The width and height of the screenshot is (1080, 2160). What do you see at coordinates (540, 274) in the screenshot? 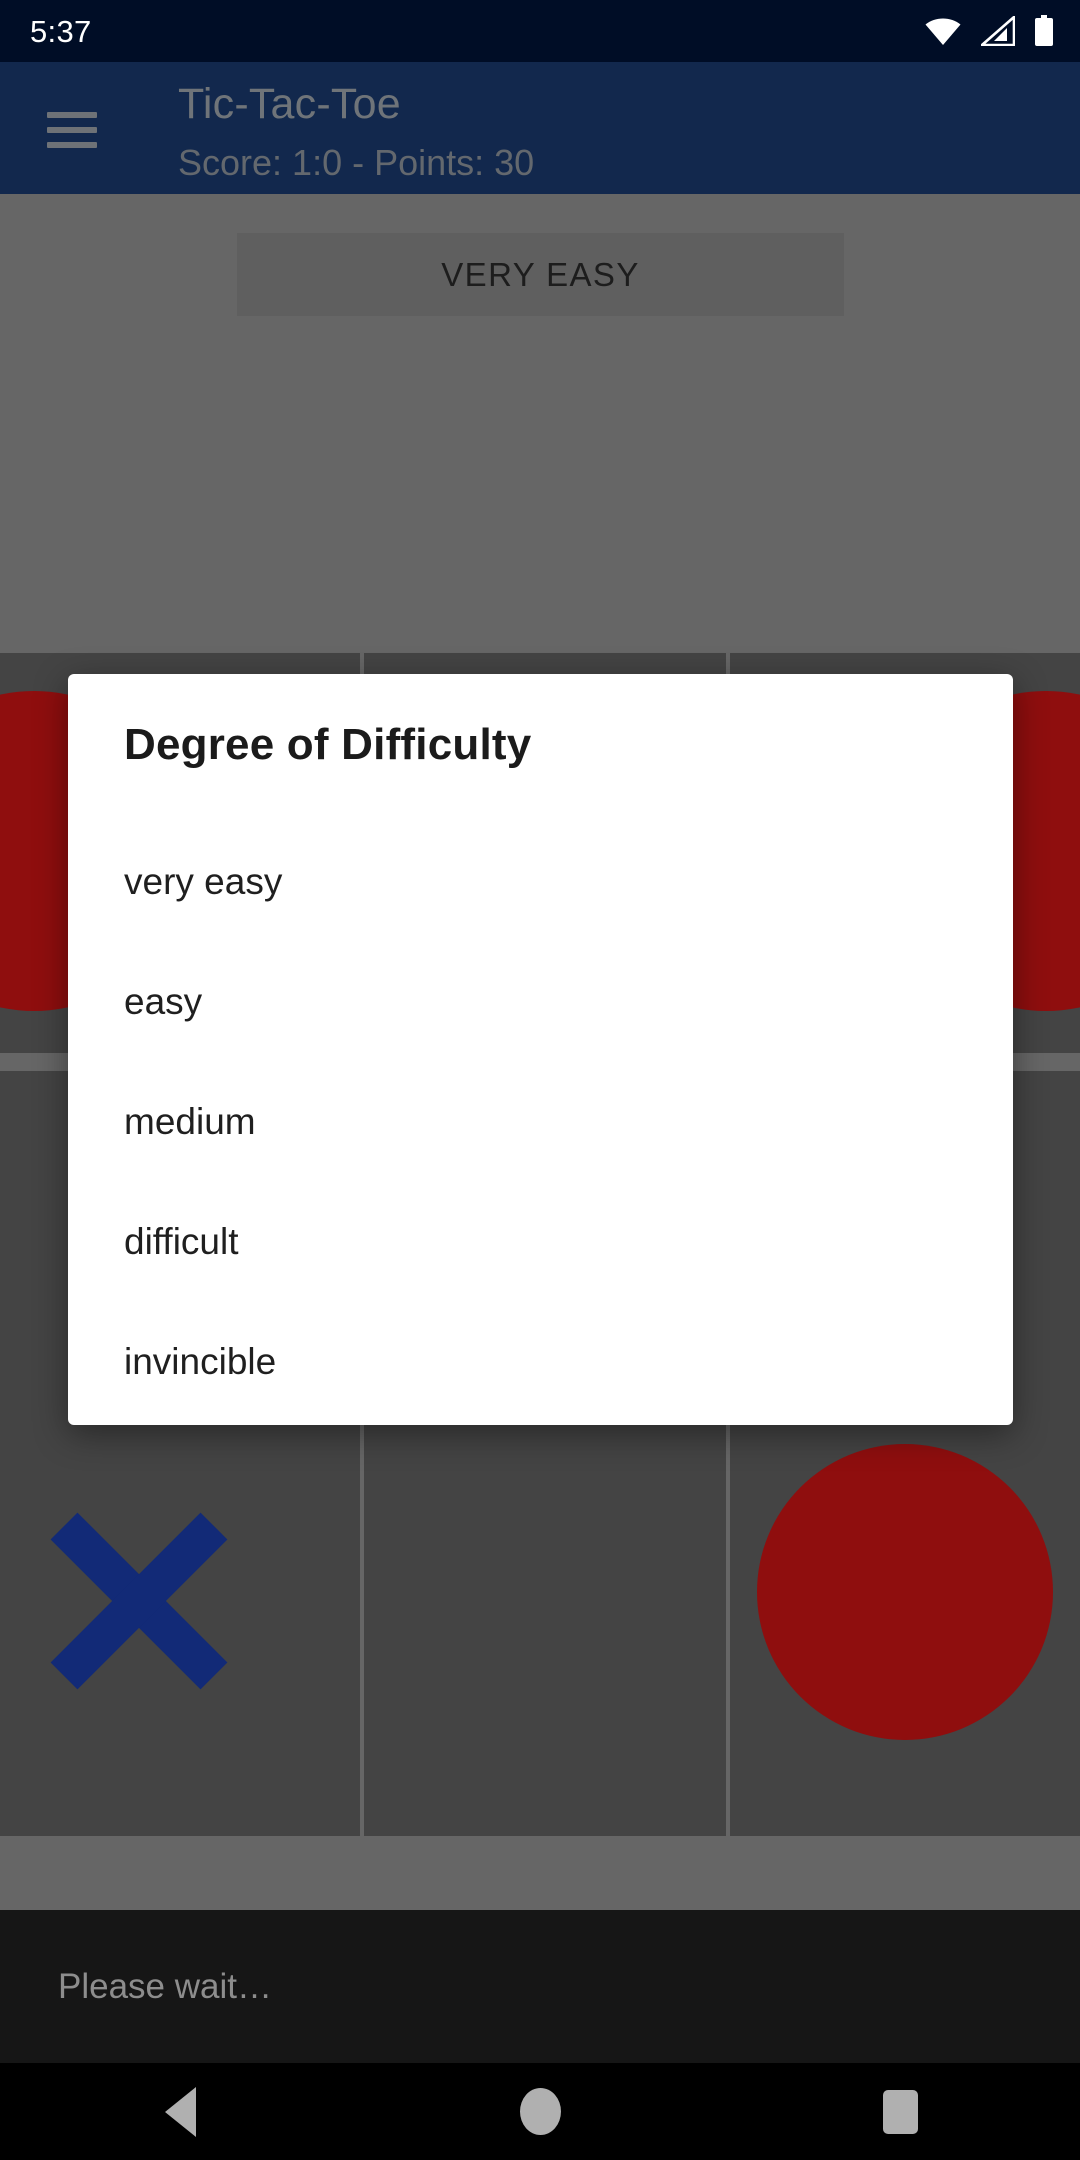
I see `difficulty-button: VERY EASY` at bounding box center [540, 274].